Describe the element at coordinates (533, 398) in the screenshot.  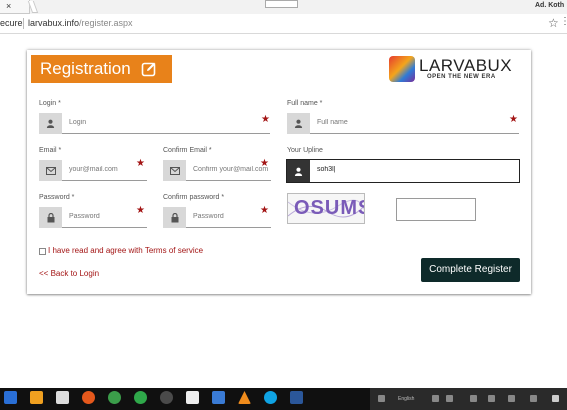
I see `volume-icon` at that location.